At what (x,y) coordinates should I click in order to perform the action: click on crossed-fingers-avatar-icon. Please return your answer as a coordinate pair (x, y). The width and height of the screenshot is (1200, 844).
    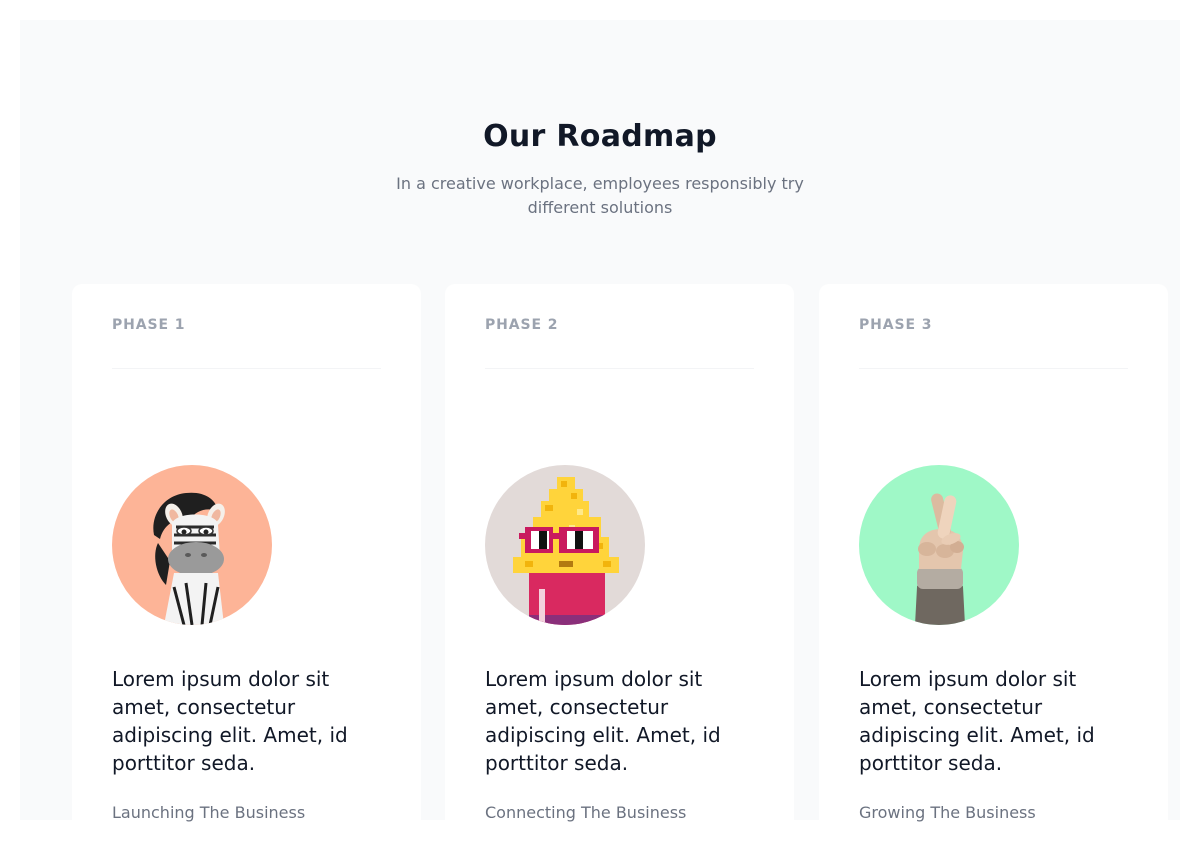
    Looking at the image, I should click on (939, 545).